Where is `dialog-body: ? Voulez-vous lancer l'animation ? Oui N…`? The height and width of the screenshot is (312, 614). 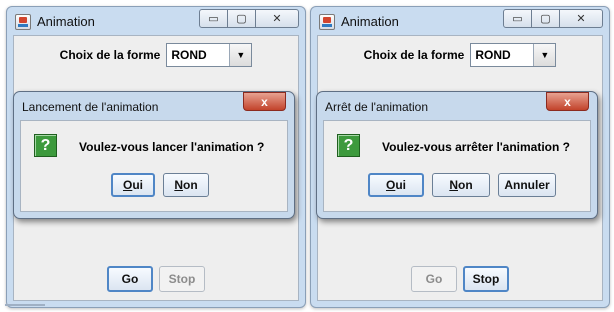
dialog-body: ? Voulez-vous lancer l'animation ? Oui N… is located at coordinates (154, 166).